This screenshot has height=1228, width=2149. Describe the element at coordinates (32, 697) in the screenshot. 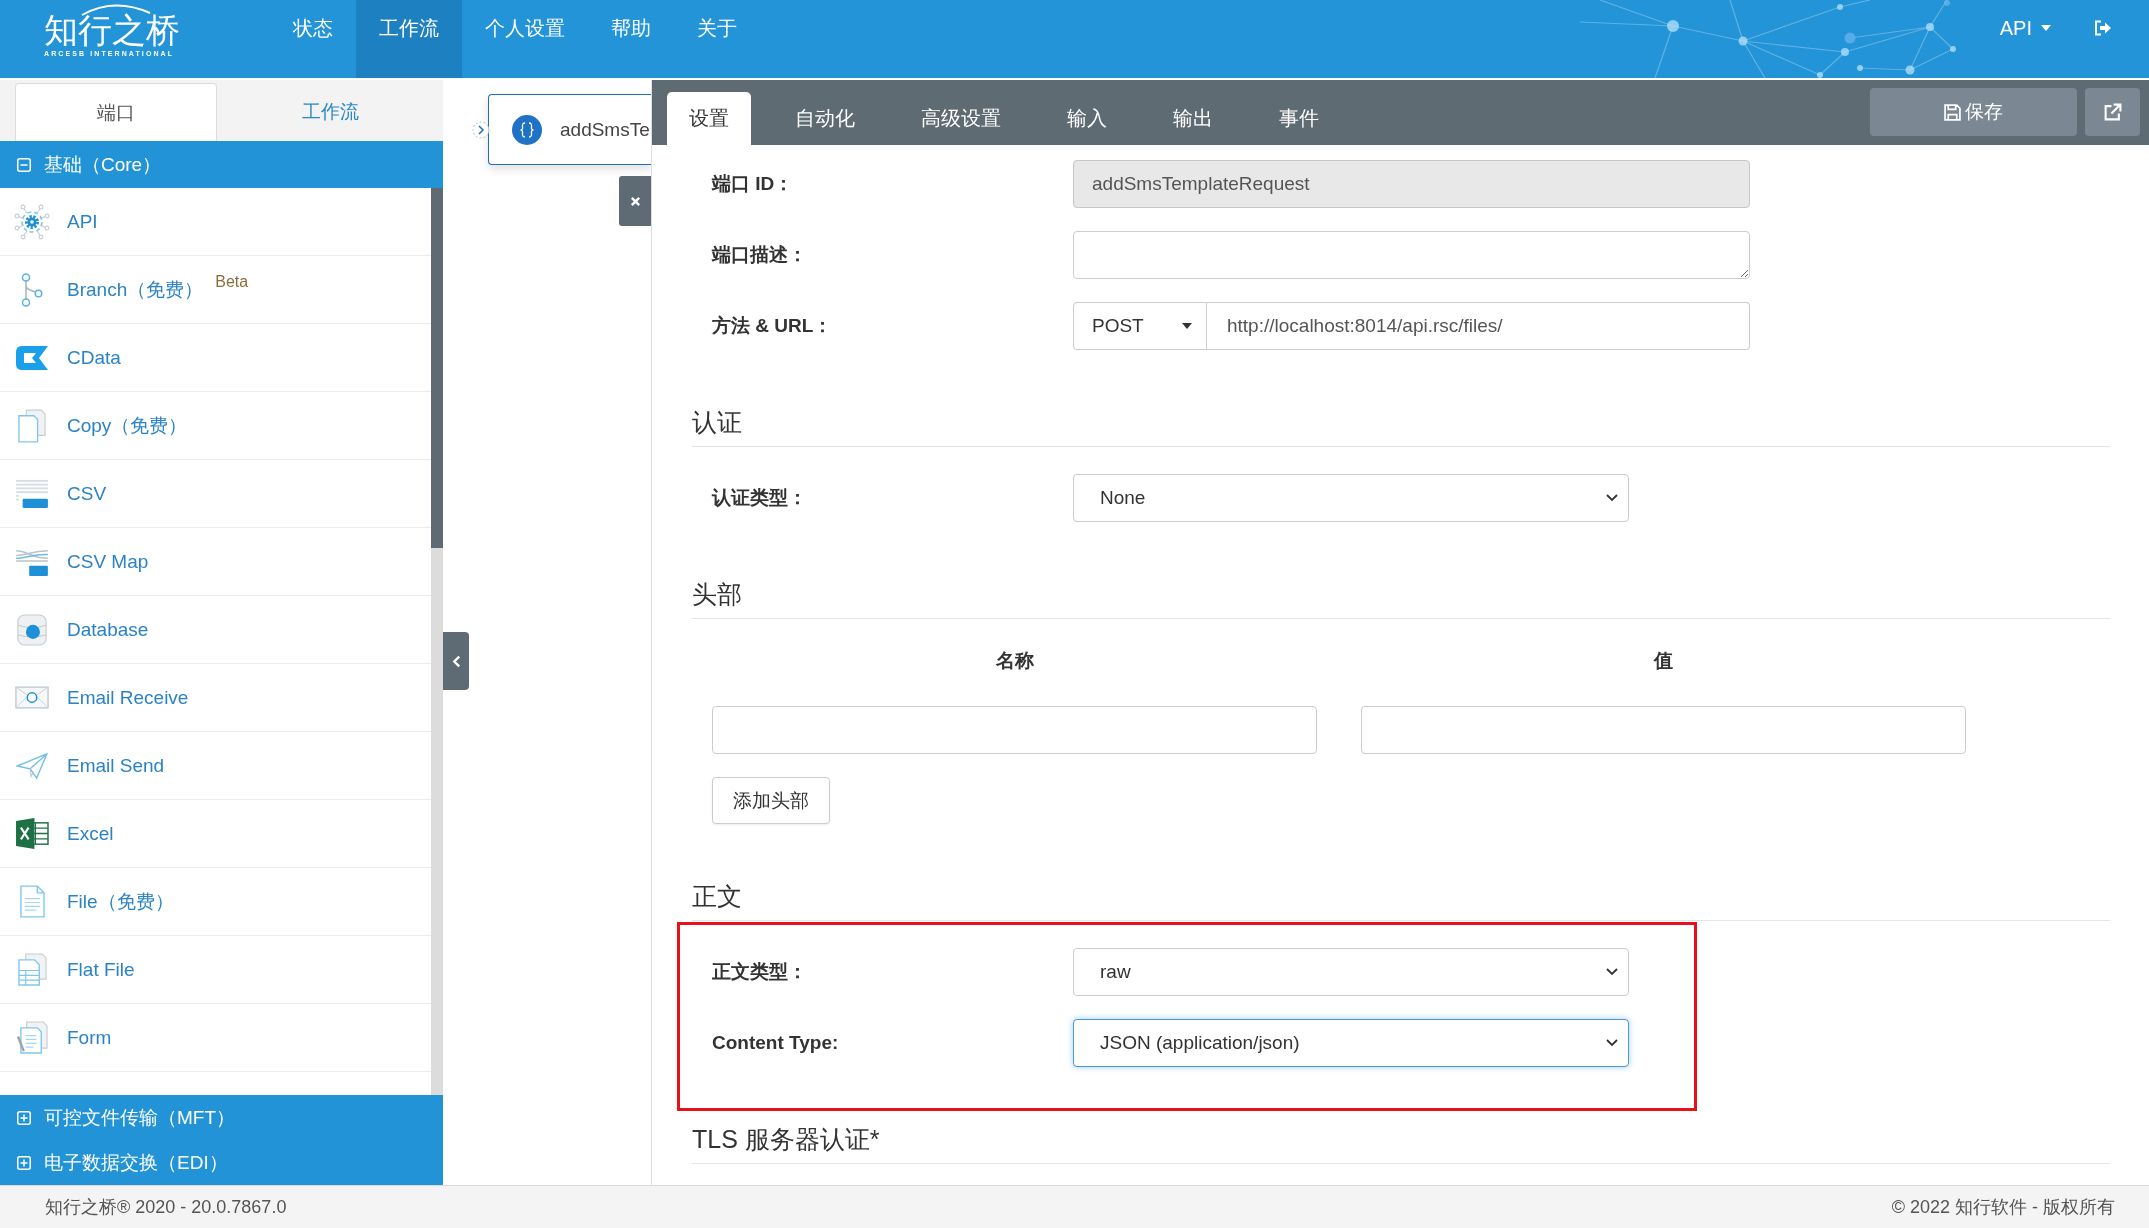

I see `envelope-icon` at that location.